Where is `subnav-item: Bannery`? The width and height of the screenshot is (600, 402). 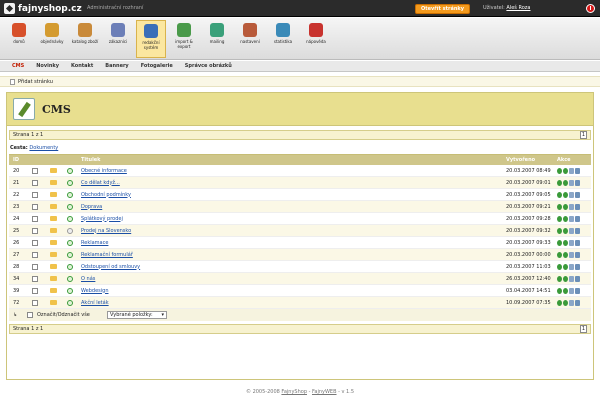 subnav-item: Bannery is located at coordinates (116, 66).